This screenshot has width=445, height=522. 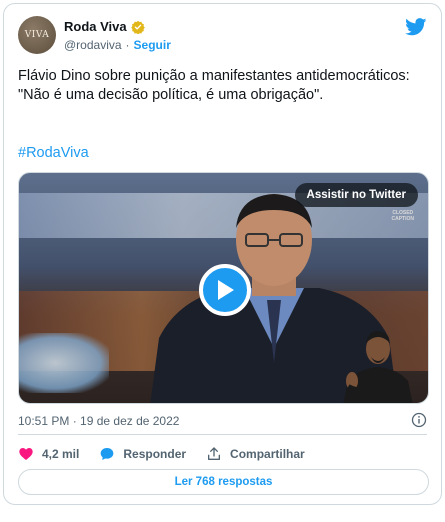 I want to click on cc-line-2: CAPTION, so click(x=403, y=219).